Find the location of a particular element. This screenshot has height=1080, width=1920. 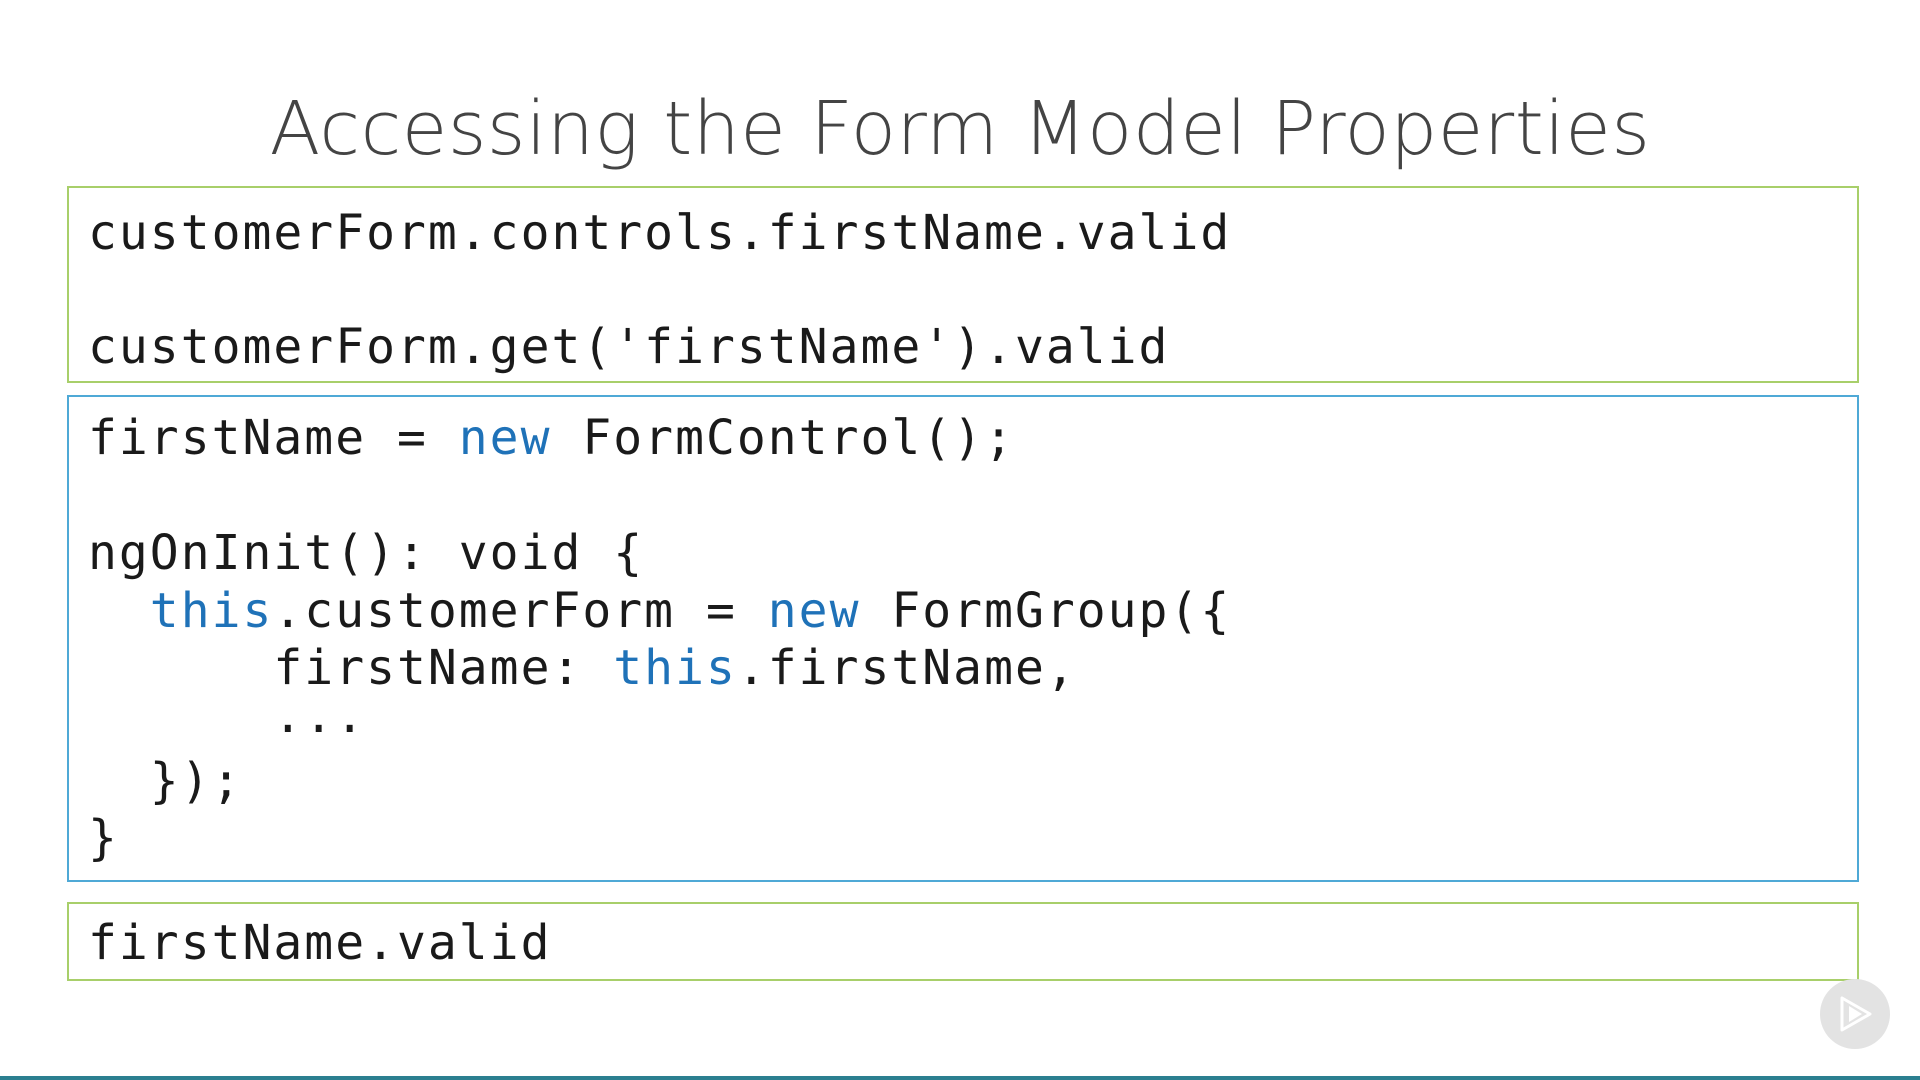

code-line-form-control: firstName = new FormControl(); is located at coordinates (551, 438).